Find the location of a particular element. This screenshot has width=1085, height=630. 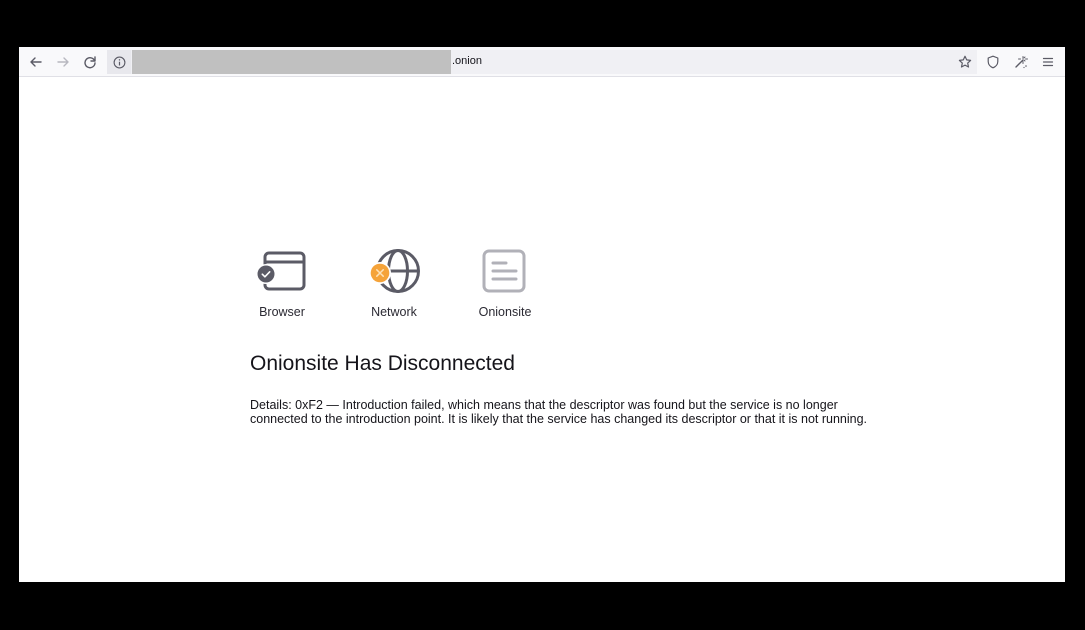

star-icon is located at coordinates (965, 61).